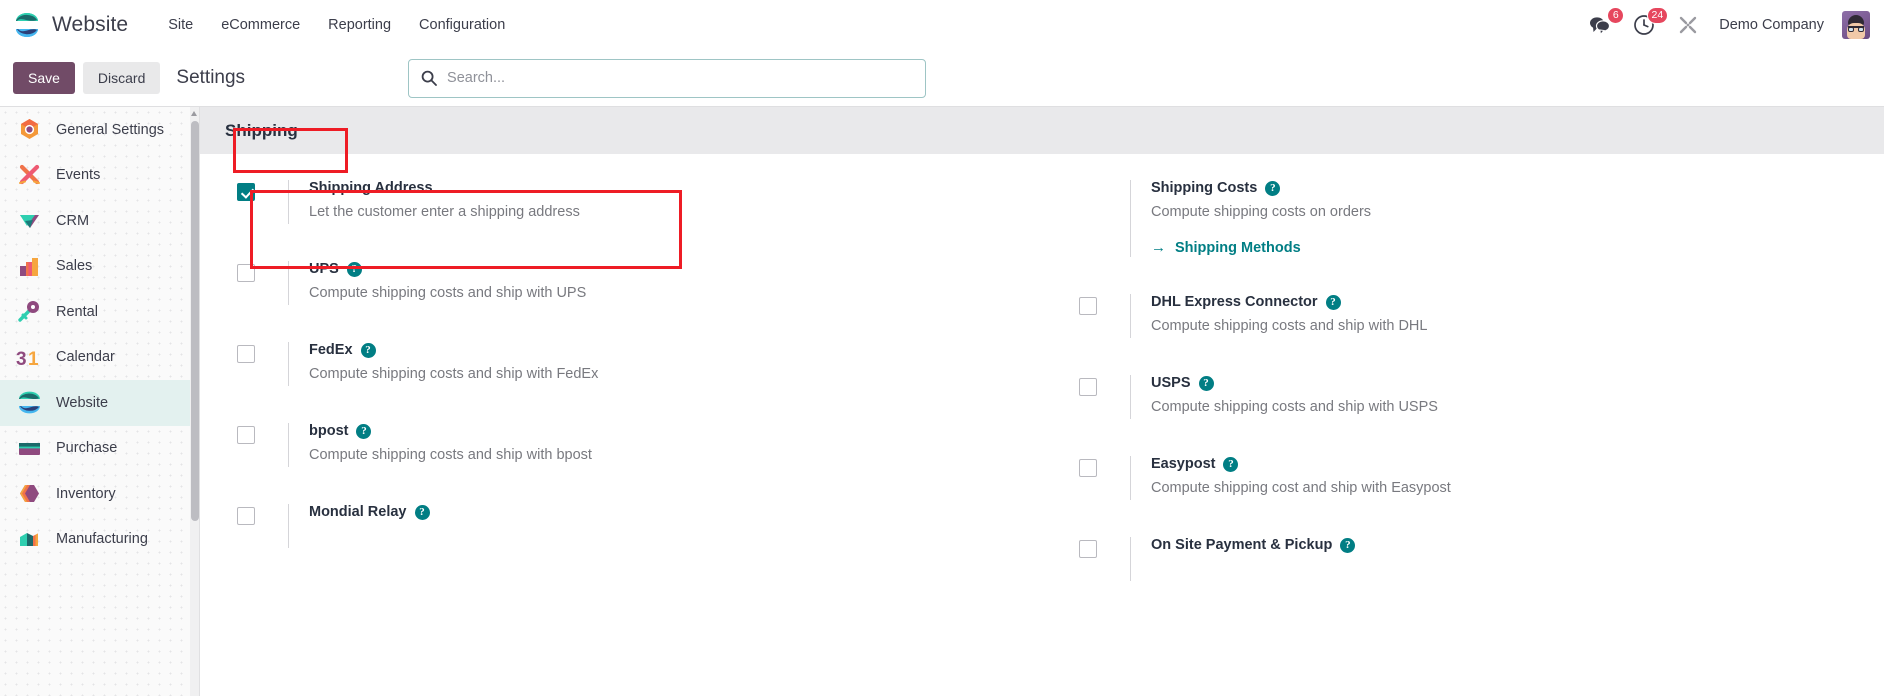 The width and height of the screenshot is (1884, 696). What do you see at coordinates (77, 311) in the screenshot?
I see `sidebar-item-label: Rental` at bounding box center [77, 311].